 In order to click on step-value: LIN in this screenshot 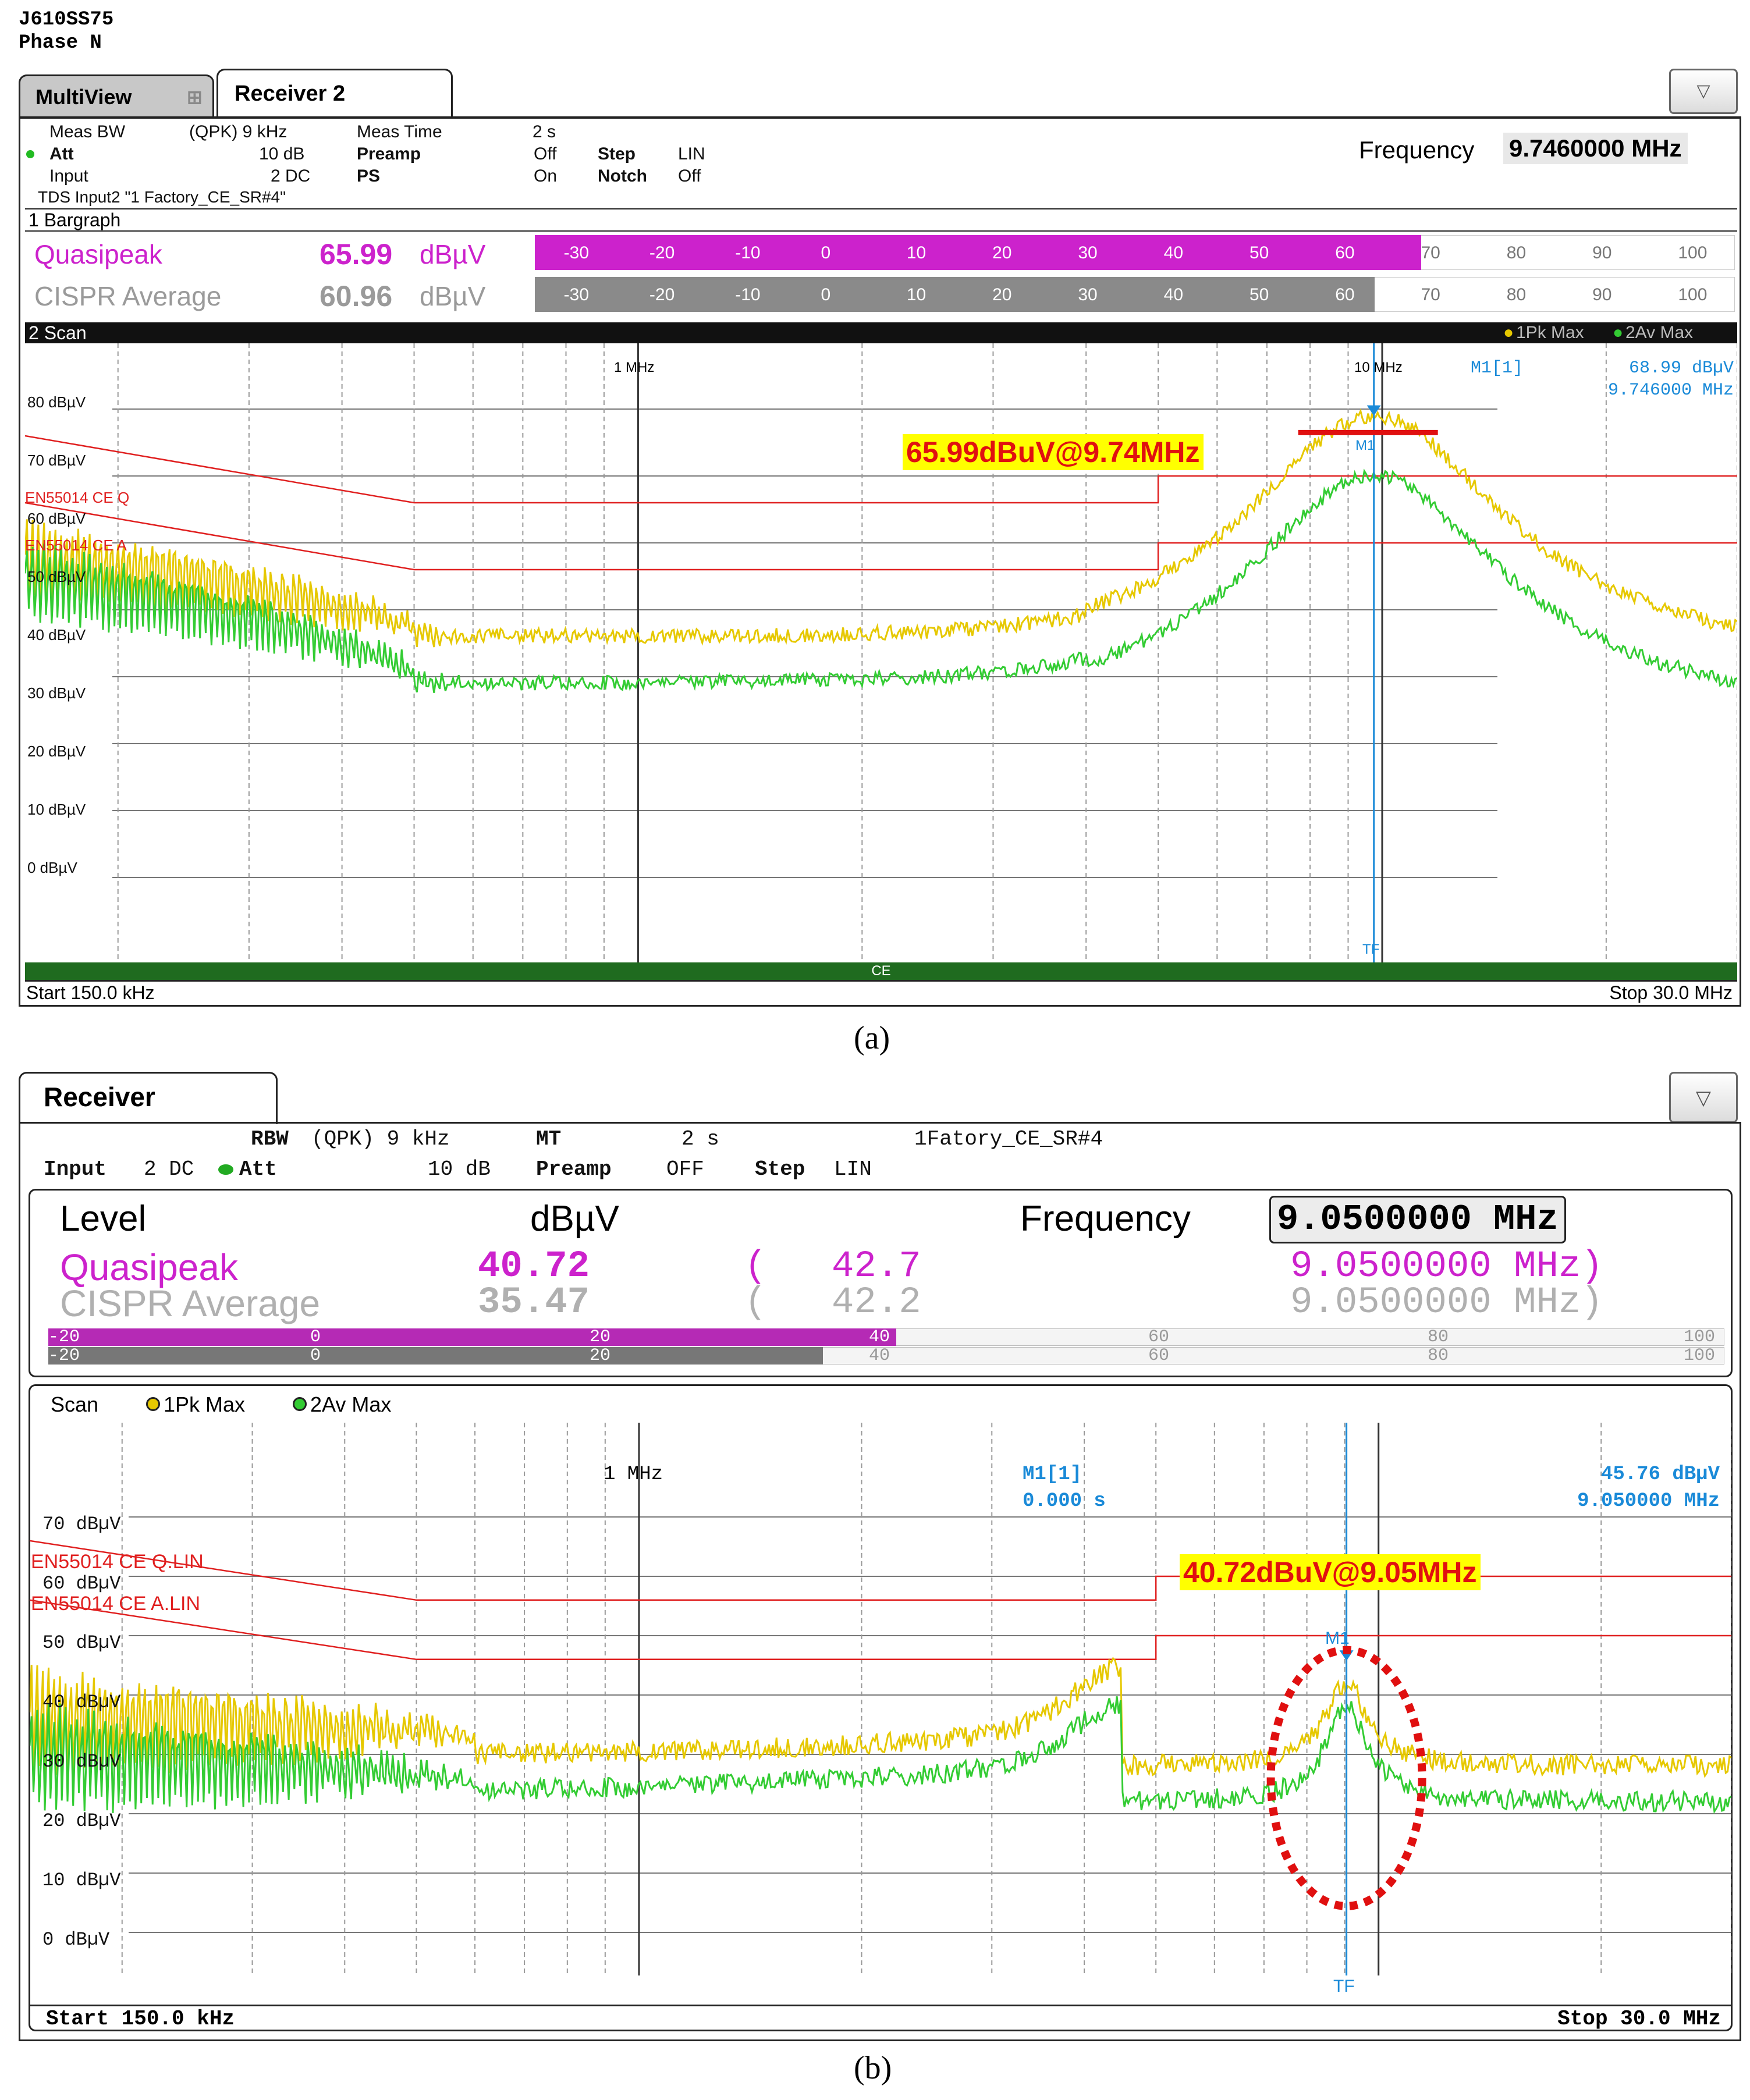, I will do `click(853, 1169)`.